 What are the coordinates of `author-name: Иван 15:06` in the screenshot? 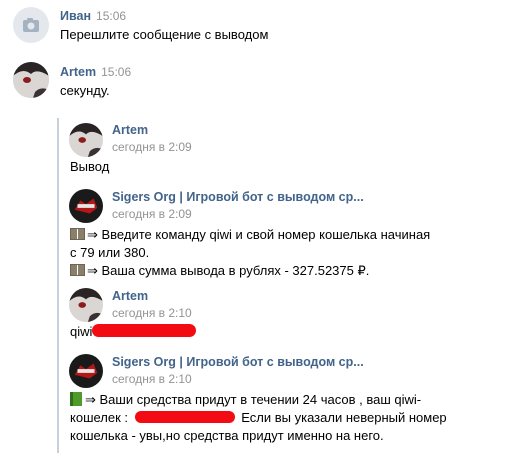 It's located at (93, 16).